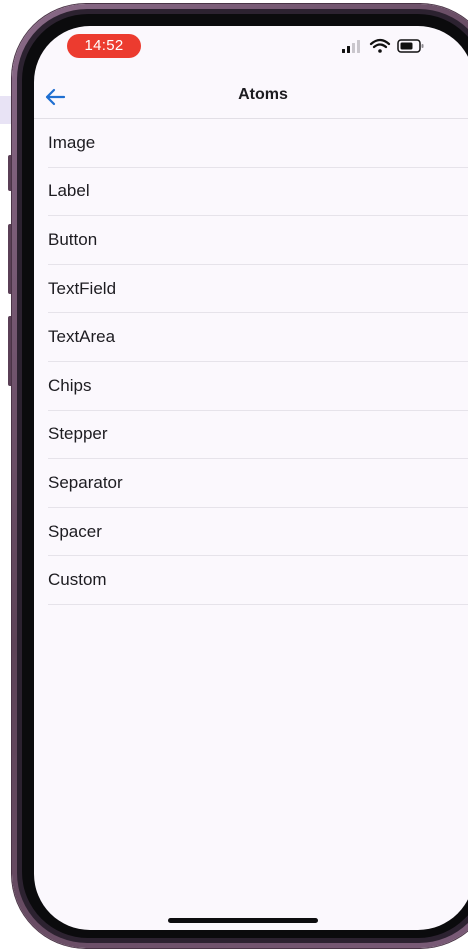  Describe the element at coordinates (73, 239) in the screenshot. I see `list-item-label: Button` at that location.